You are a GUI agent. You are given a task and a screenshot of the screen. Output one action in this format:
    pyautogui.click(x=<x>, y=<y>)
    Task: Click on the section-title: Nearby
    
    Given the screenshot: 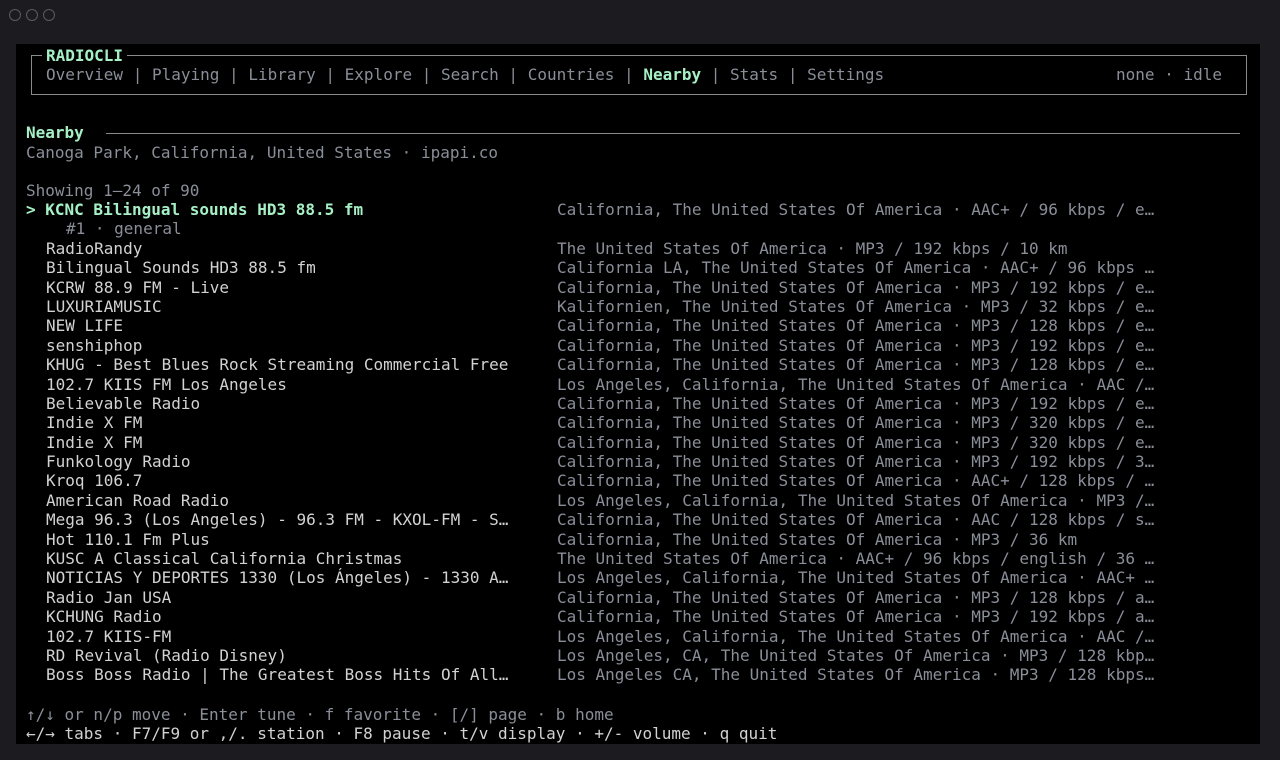 What is the action you would take?
    pyautogui.click(x=58, y=132)
    